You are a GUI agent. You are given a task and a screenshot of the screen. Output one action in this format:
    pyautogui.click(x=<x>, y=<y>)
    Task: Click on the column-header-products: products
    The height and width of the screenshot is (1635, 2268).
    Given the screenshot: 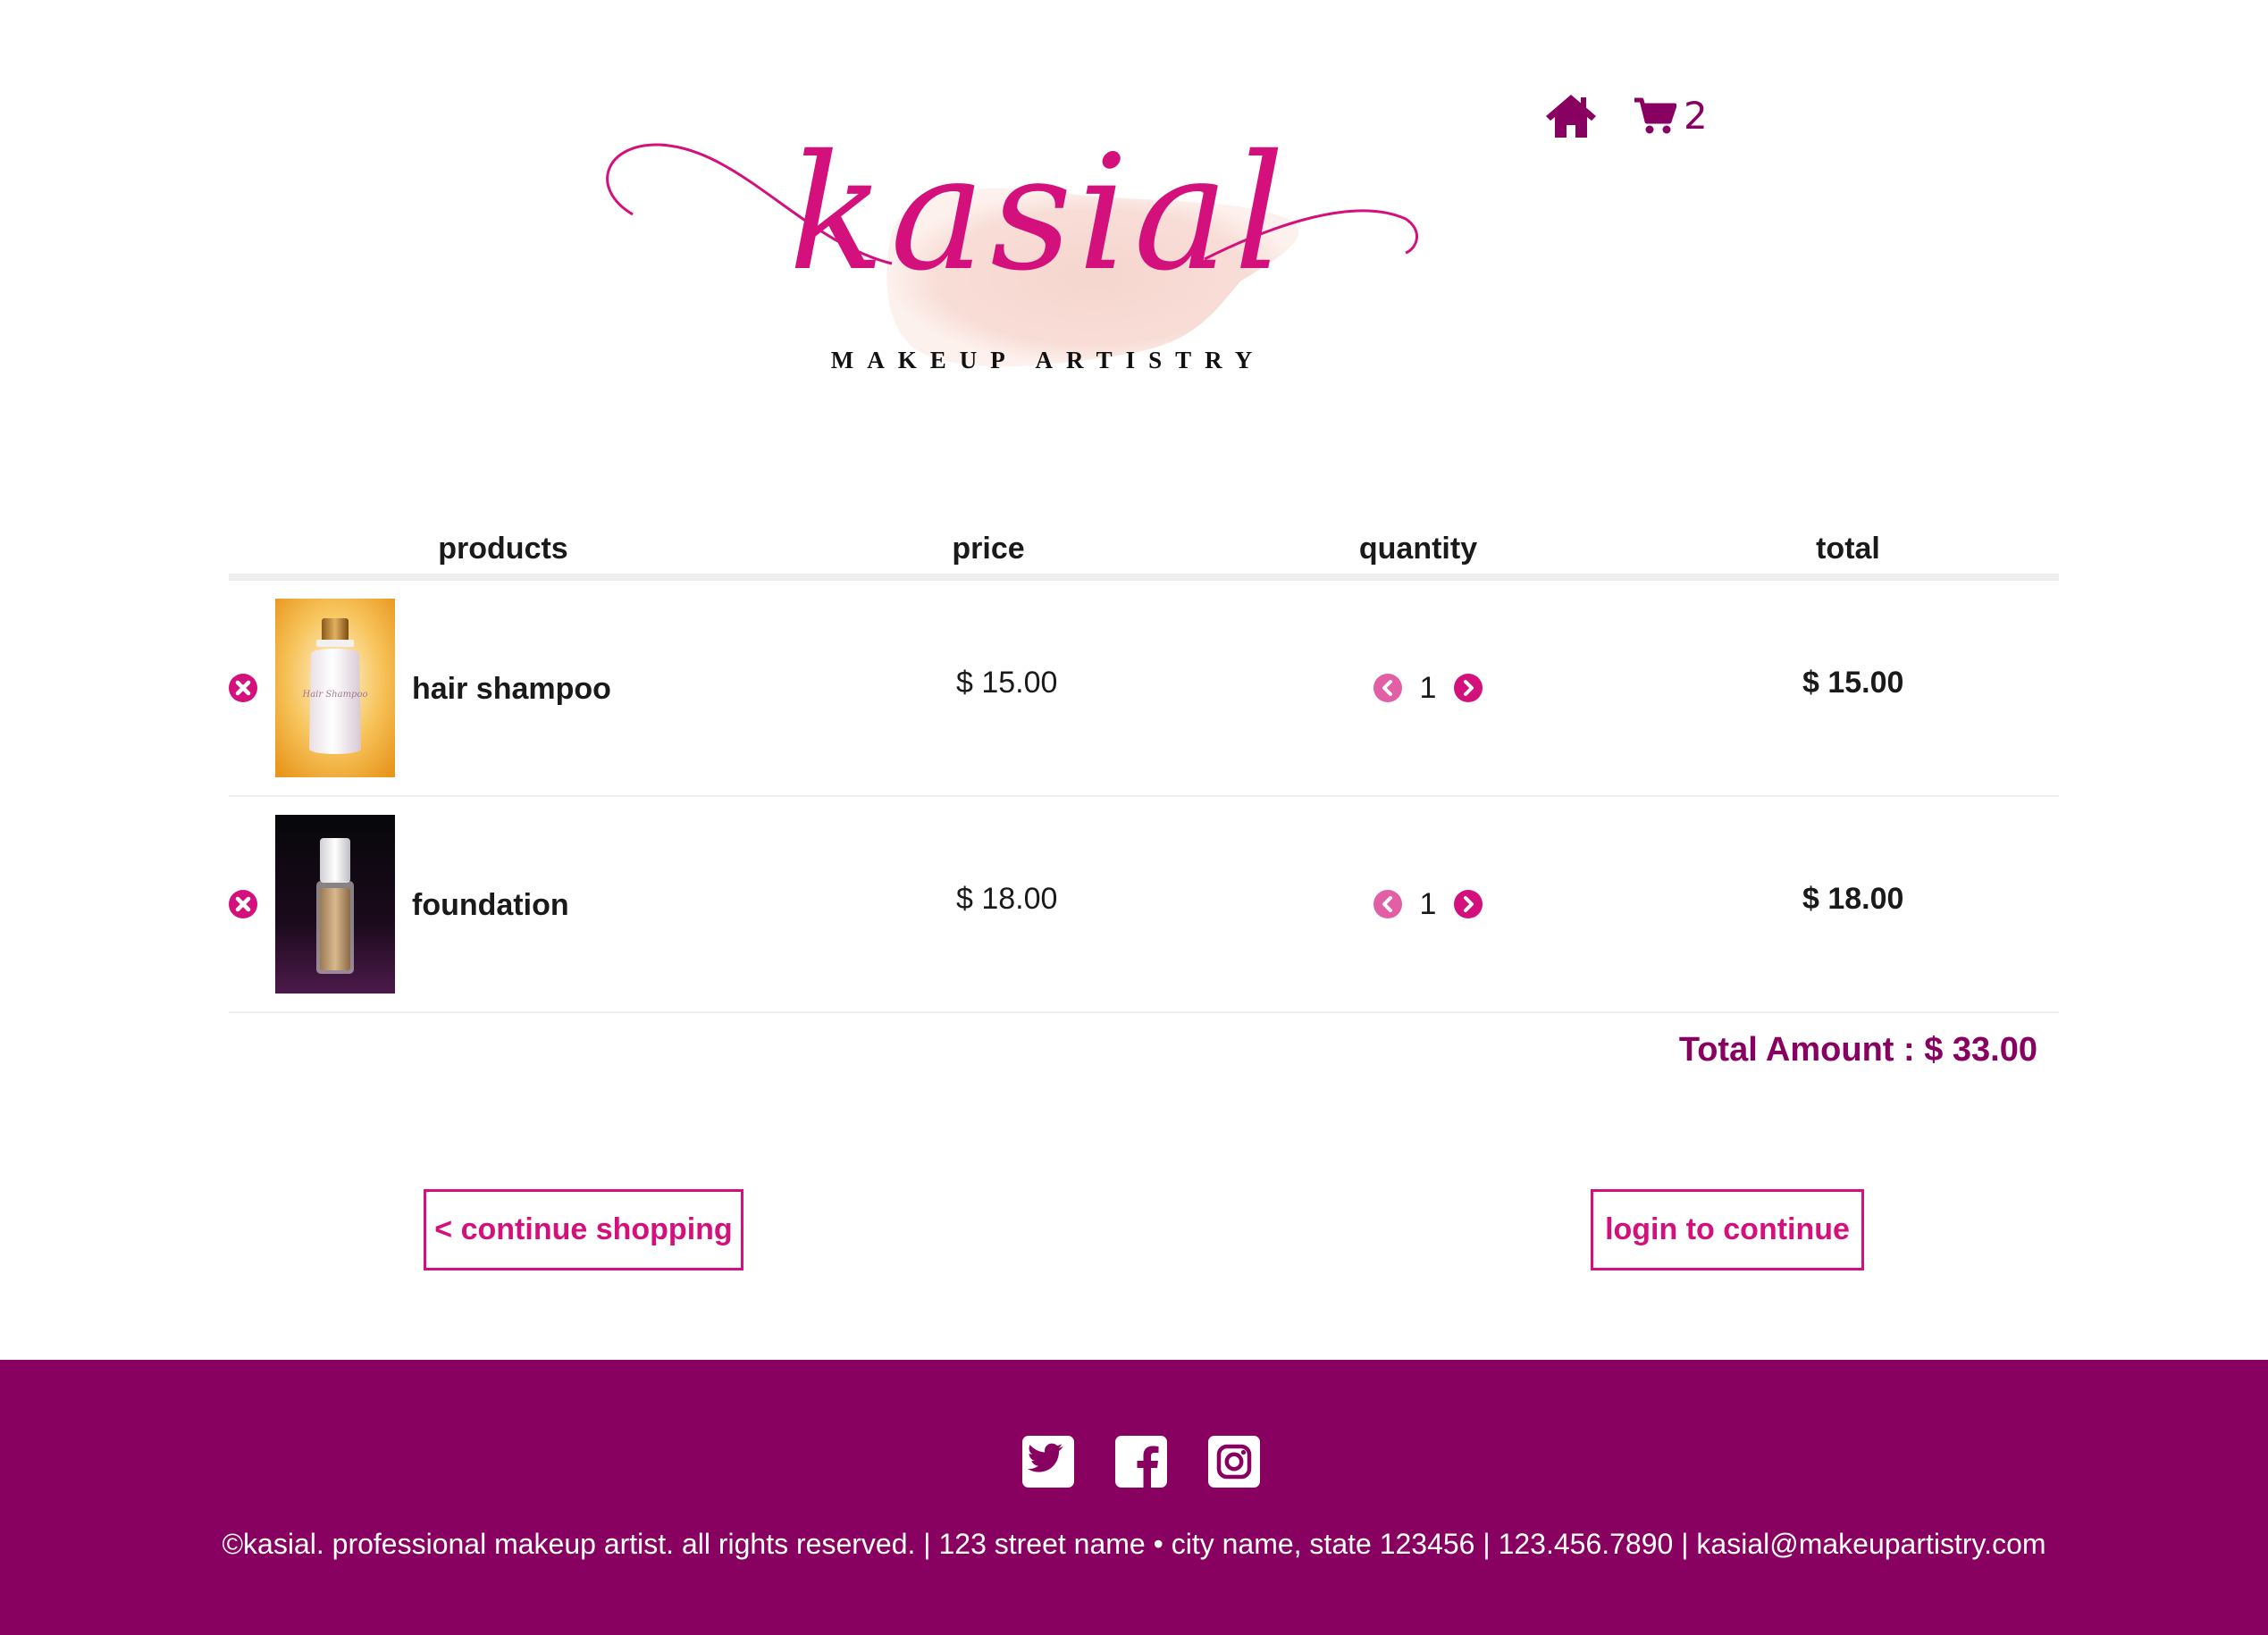 What is the action you would take?
    pyautogui.click(x=503, y=549)
    